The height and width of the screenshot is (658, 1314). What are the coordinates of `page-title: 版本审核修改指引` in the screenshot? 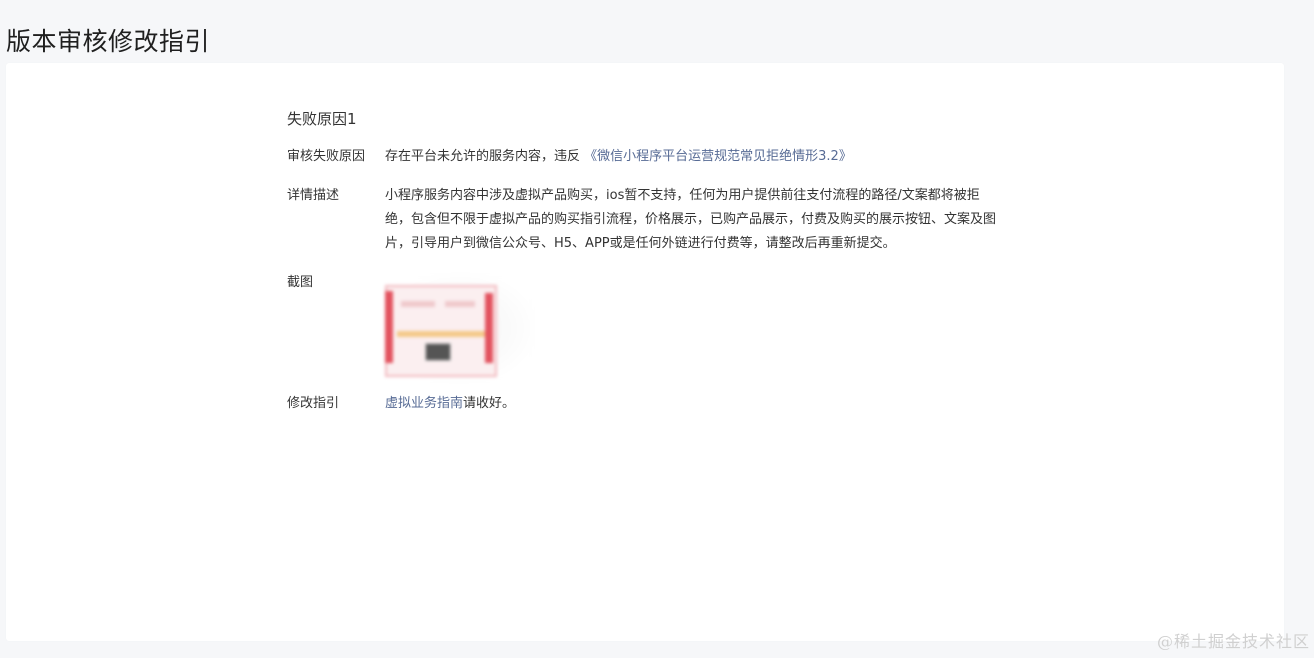 It's located at (108, 41).